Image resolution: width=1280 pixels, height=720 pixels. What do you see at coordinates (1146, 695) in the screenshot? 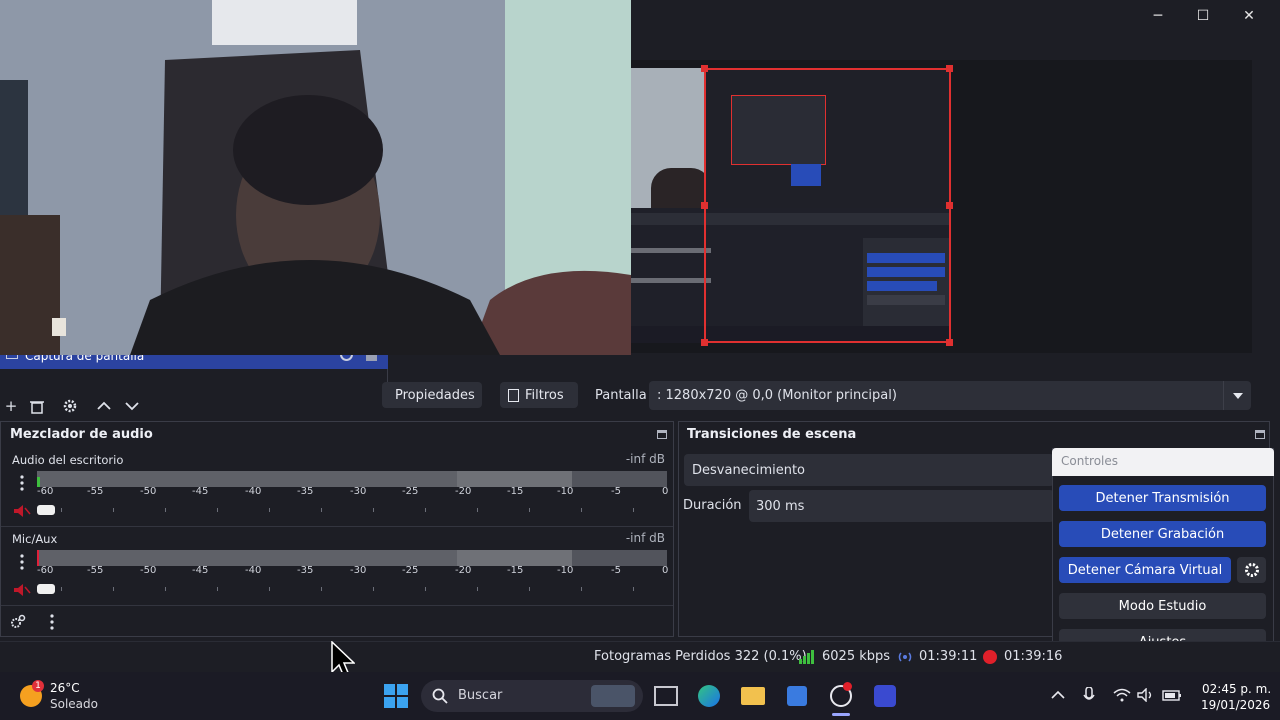
I see `speaker-icon` at bounding box center [1146, 695].